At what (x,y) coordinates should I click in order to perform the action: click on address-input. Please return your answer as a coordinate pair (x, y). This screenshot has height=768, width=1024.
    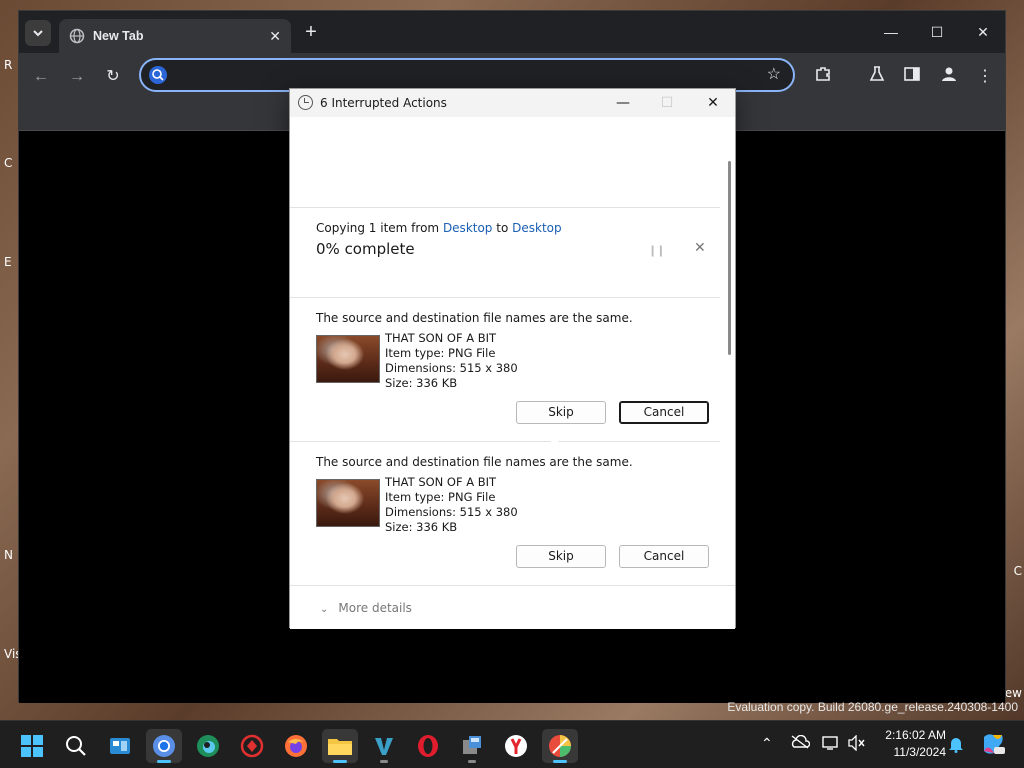
    Looking at the image, I should click on (463, 75).